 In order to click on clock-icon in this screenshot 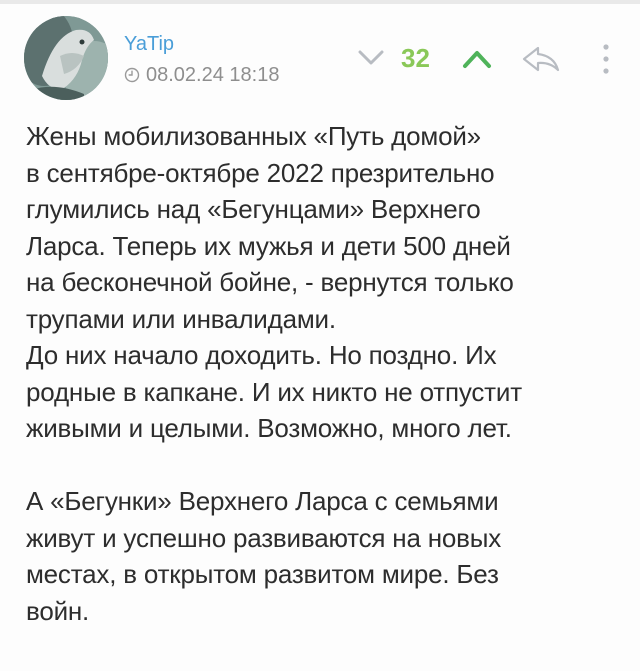, I will do `click(132, 75)`.